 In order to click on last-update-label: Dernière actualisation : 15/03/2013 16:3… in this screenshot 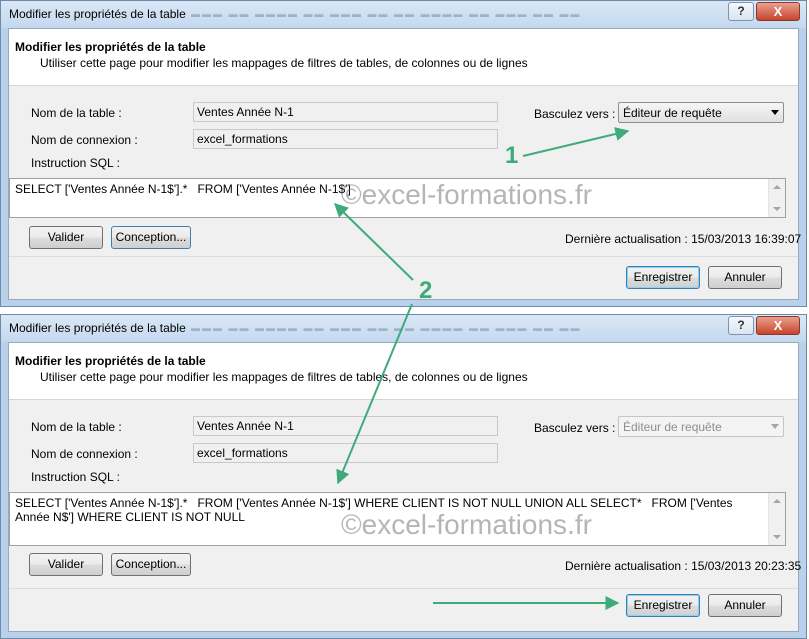, I will do `click(683, 239)`.